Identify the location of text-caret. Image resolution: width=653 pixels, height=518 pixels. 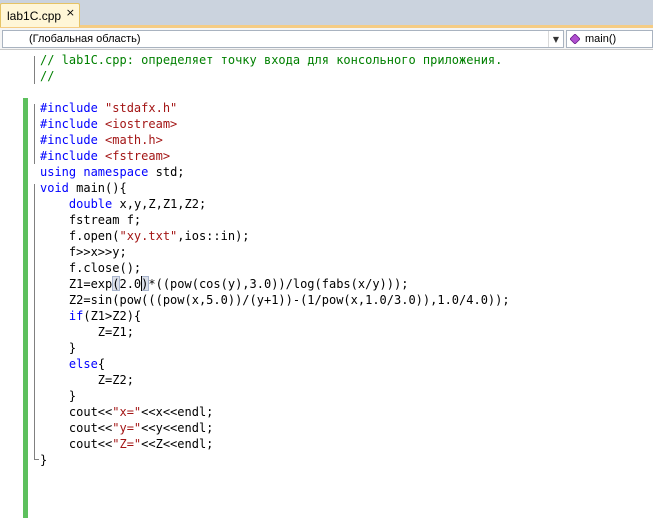
(142, 283).